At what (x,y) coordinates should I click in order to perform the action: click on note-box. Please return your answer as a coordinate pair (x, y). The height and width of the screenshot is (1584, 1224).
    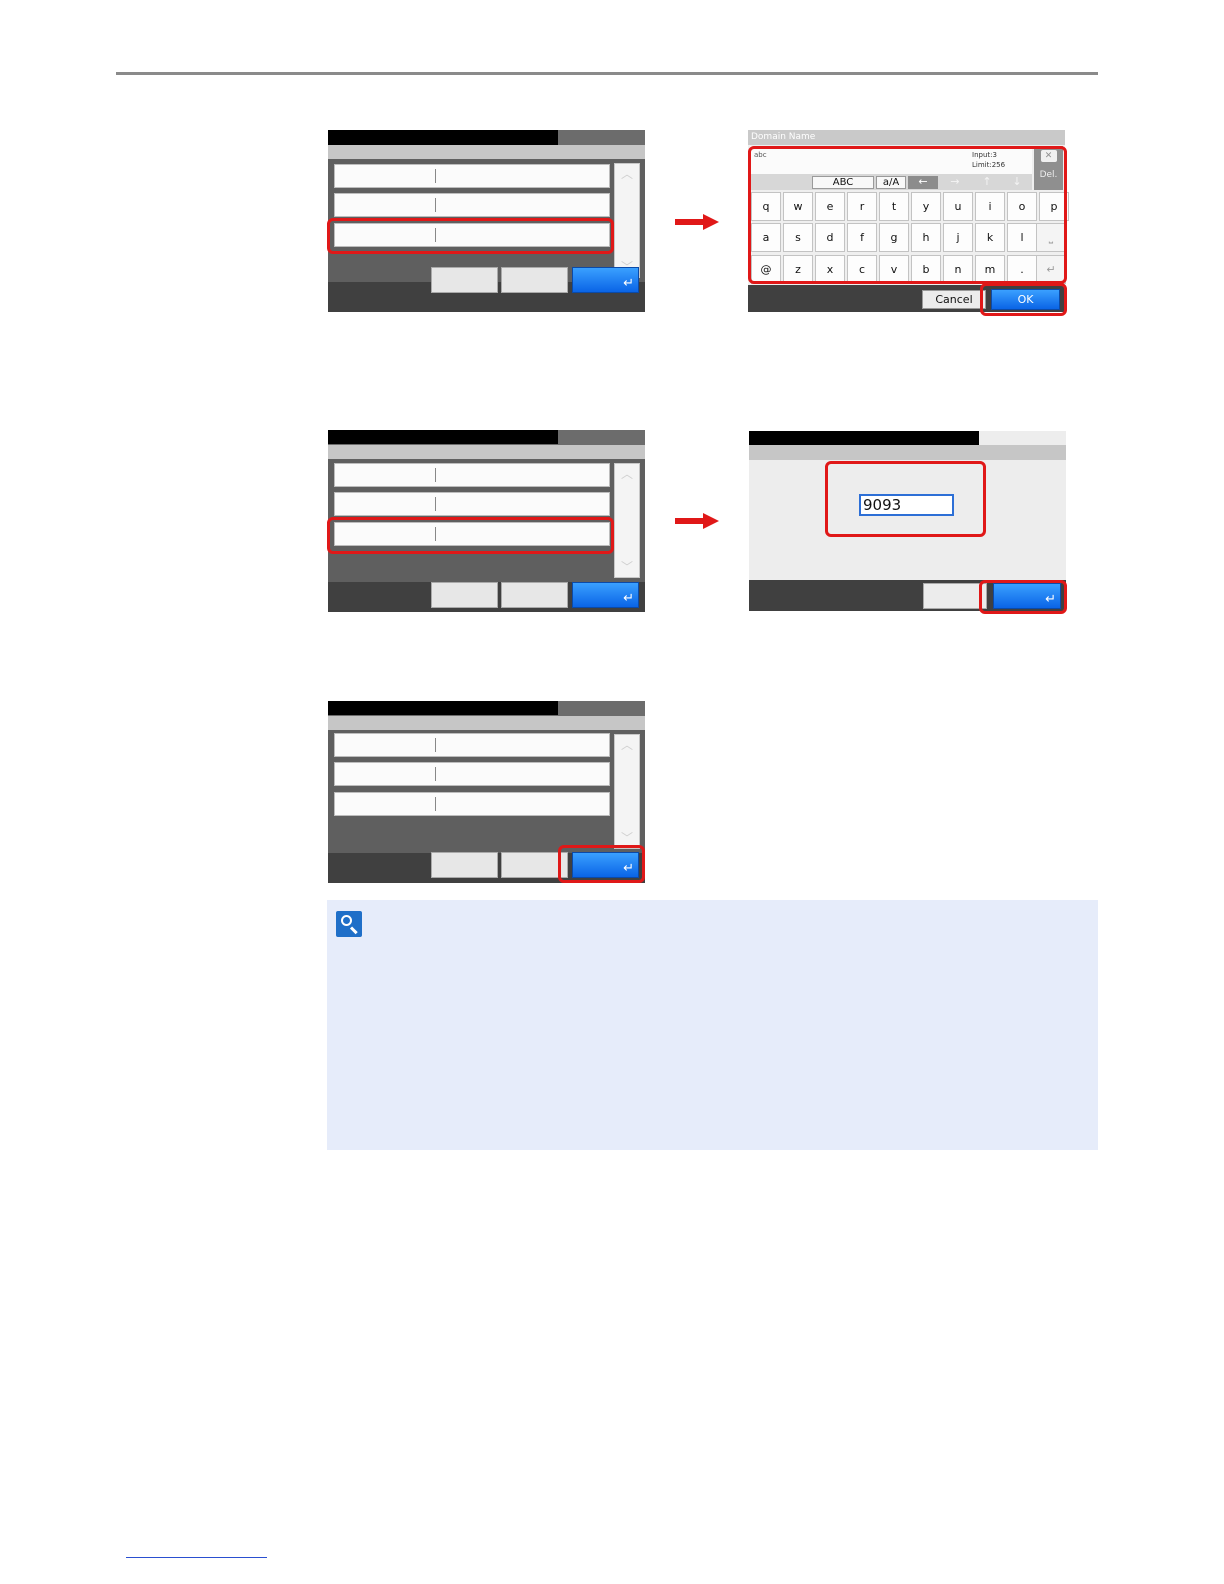
    Looking at the image, I should click on (712, 1025).